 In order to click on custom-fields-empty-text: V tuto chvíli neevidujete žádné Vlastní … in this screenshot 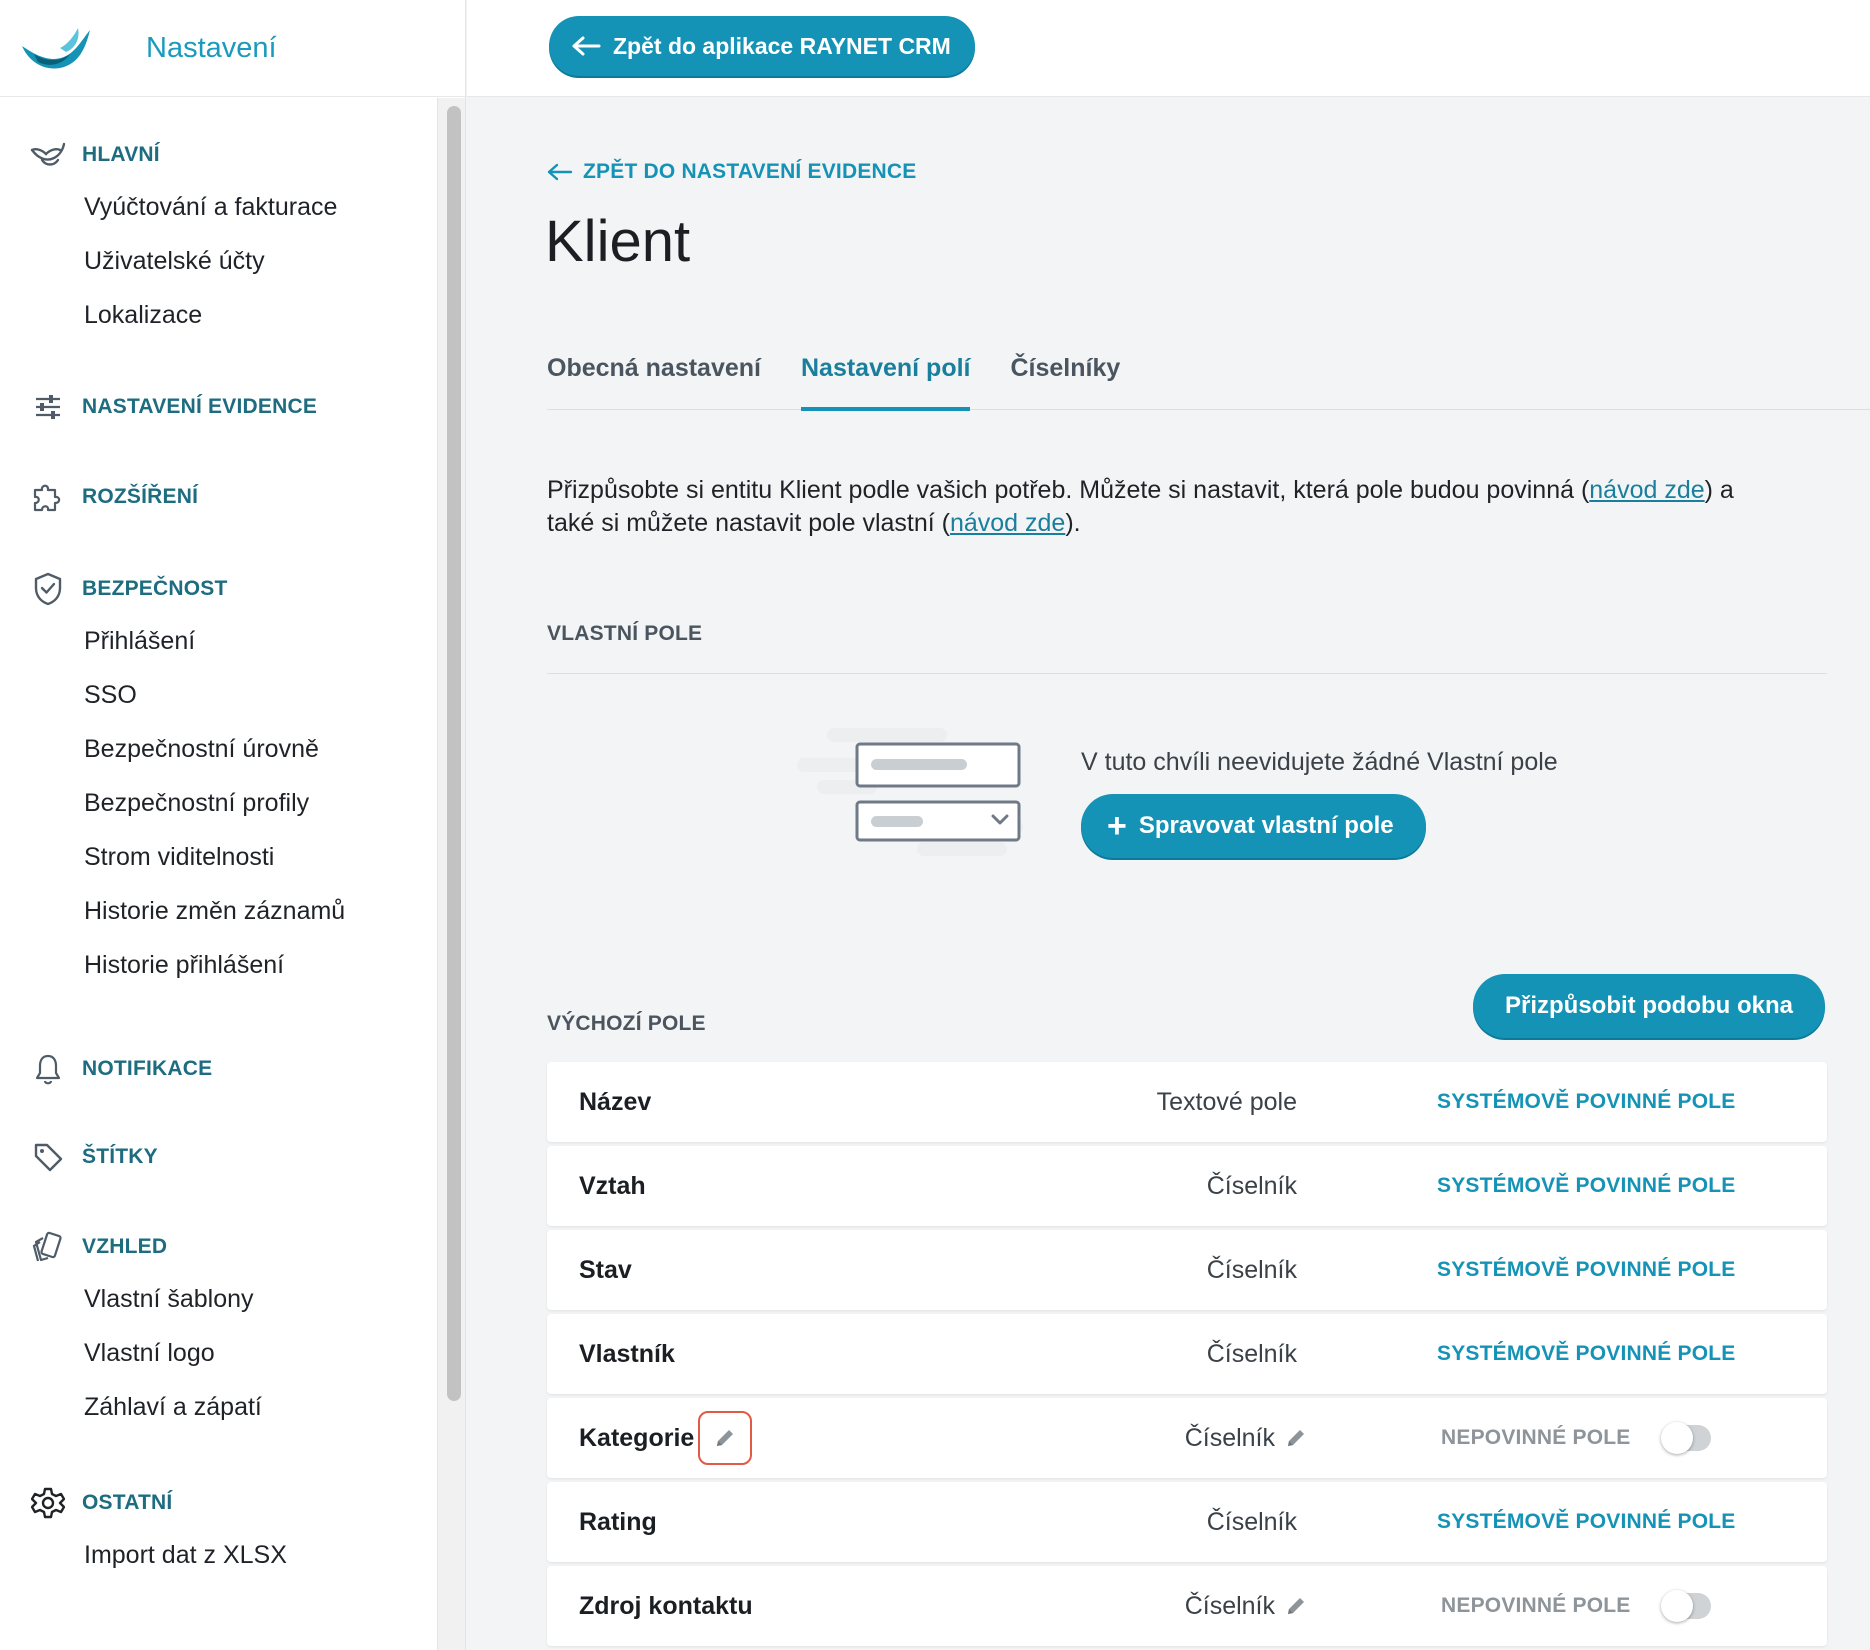, I will do `click(1319, 762)`.